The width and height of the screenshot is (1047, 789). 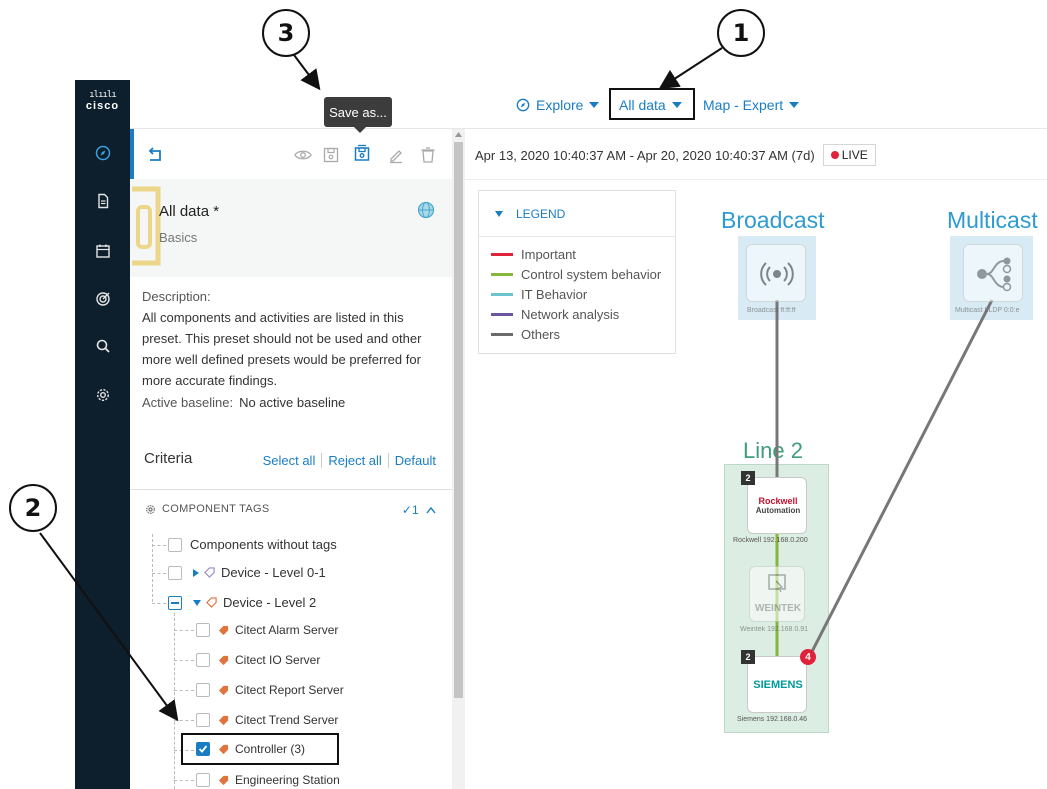 What do you see at coordinates (808, 657) in the screenshot?
I see `alert-count-badge: 4` at bounding box center [808, 657].